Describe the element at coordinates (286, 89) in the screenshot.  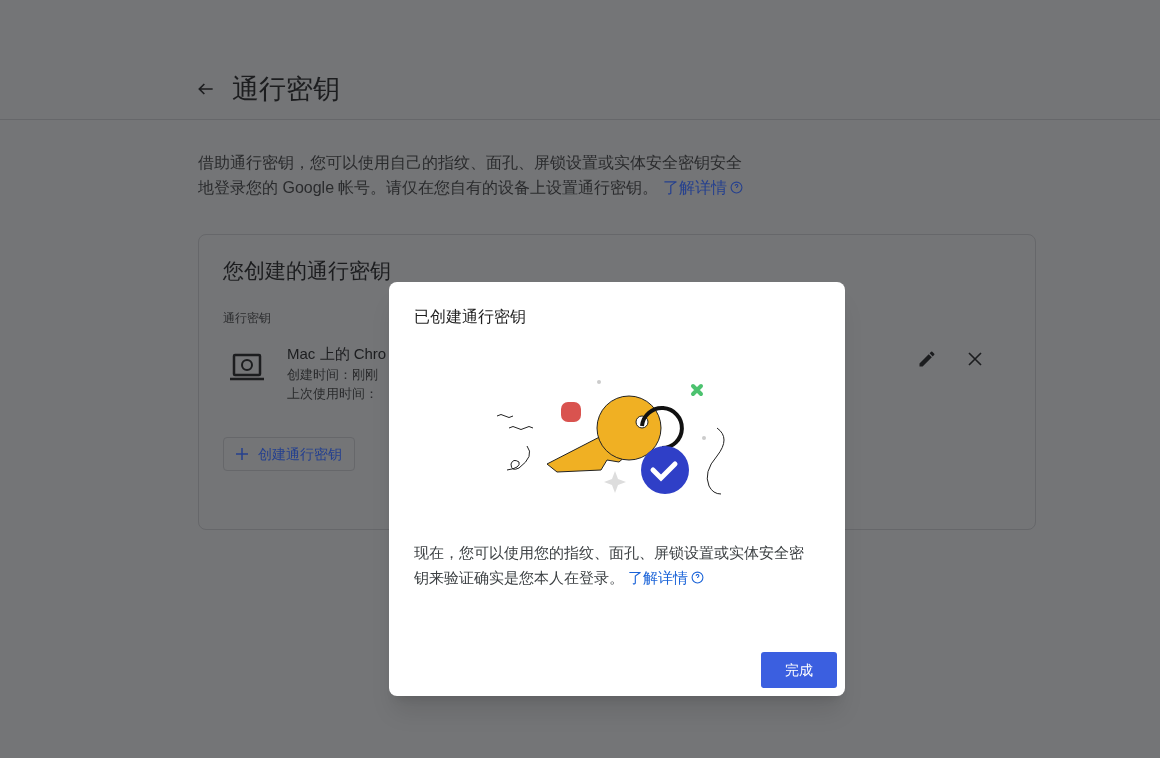
I see `page-title: 通行密钥` at that location.